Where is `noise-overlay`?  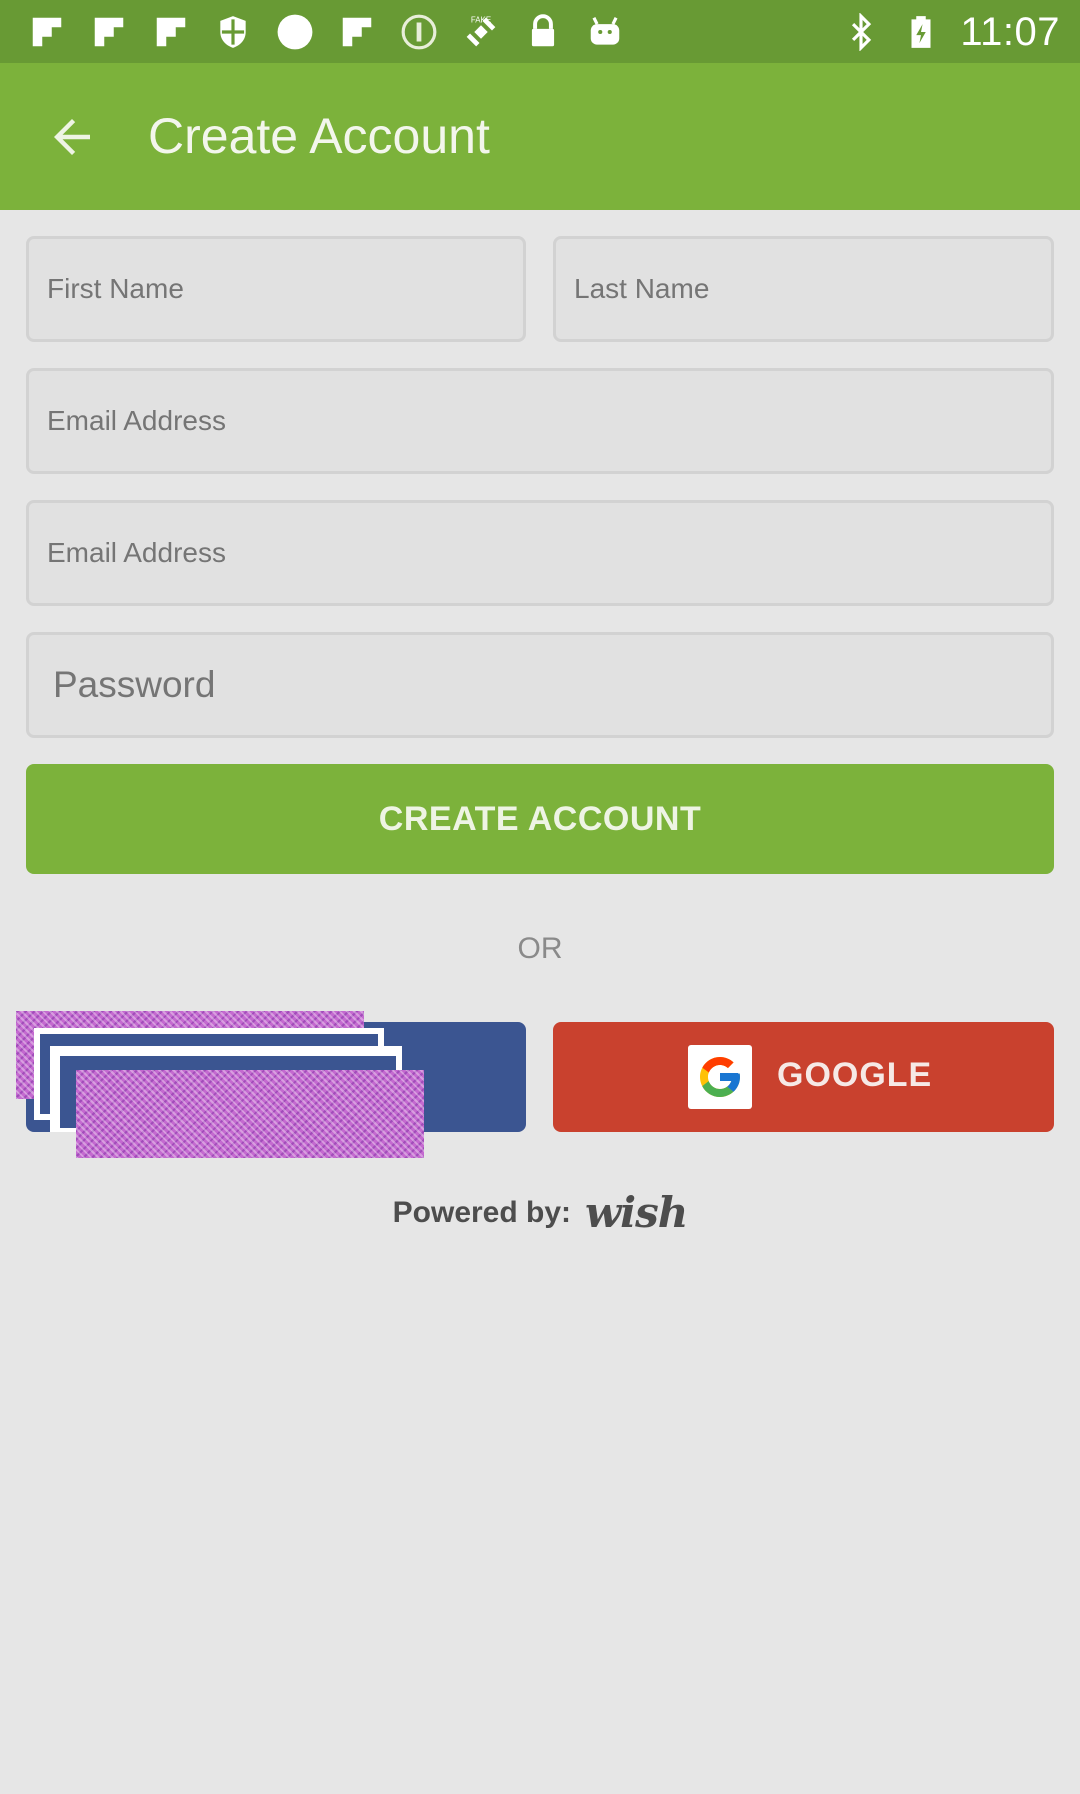
noise-overlay is located at coordinates (250, 1114).